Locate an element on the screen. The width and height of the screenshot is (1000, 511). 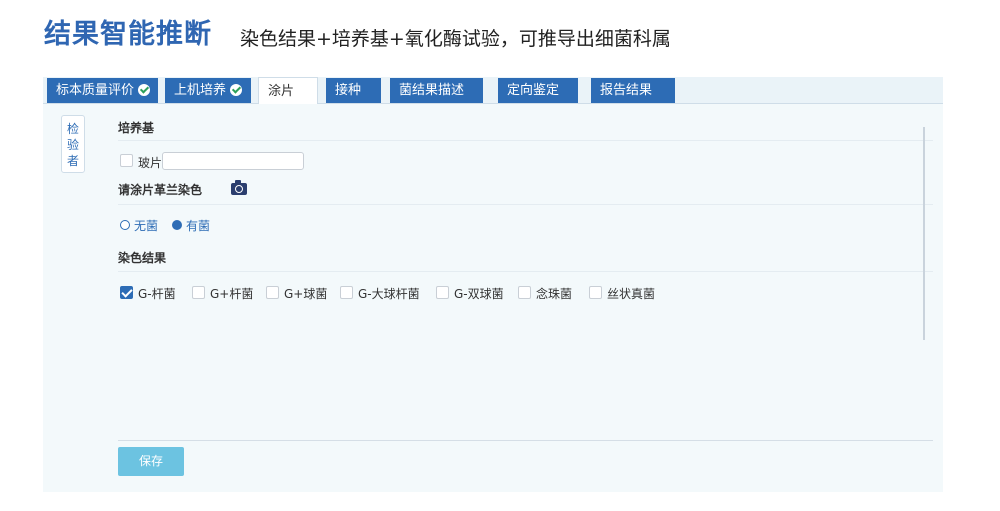
culture-medium-title: 培养基 is located at coordinates (136, 128).